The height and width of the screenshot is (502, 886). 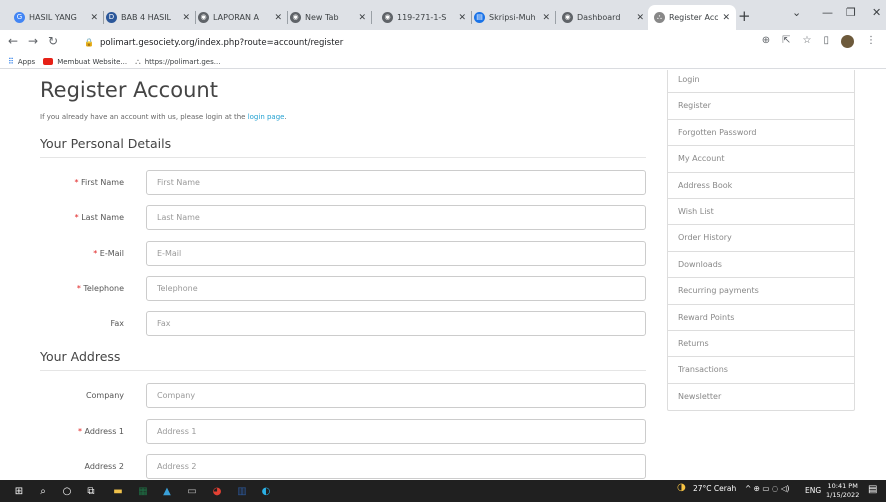 I want to click on tab-title: LAPORAN A, so click(x=236, y=17).